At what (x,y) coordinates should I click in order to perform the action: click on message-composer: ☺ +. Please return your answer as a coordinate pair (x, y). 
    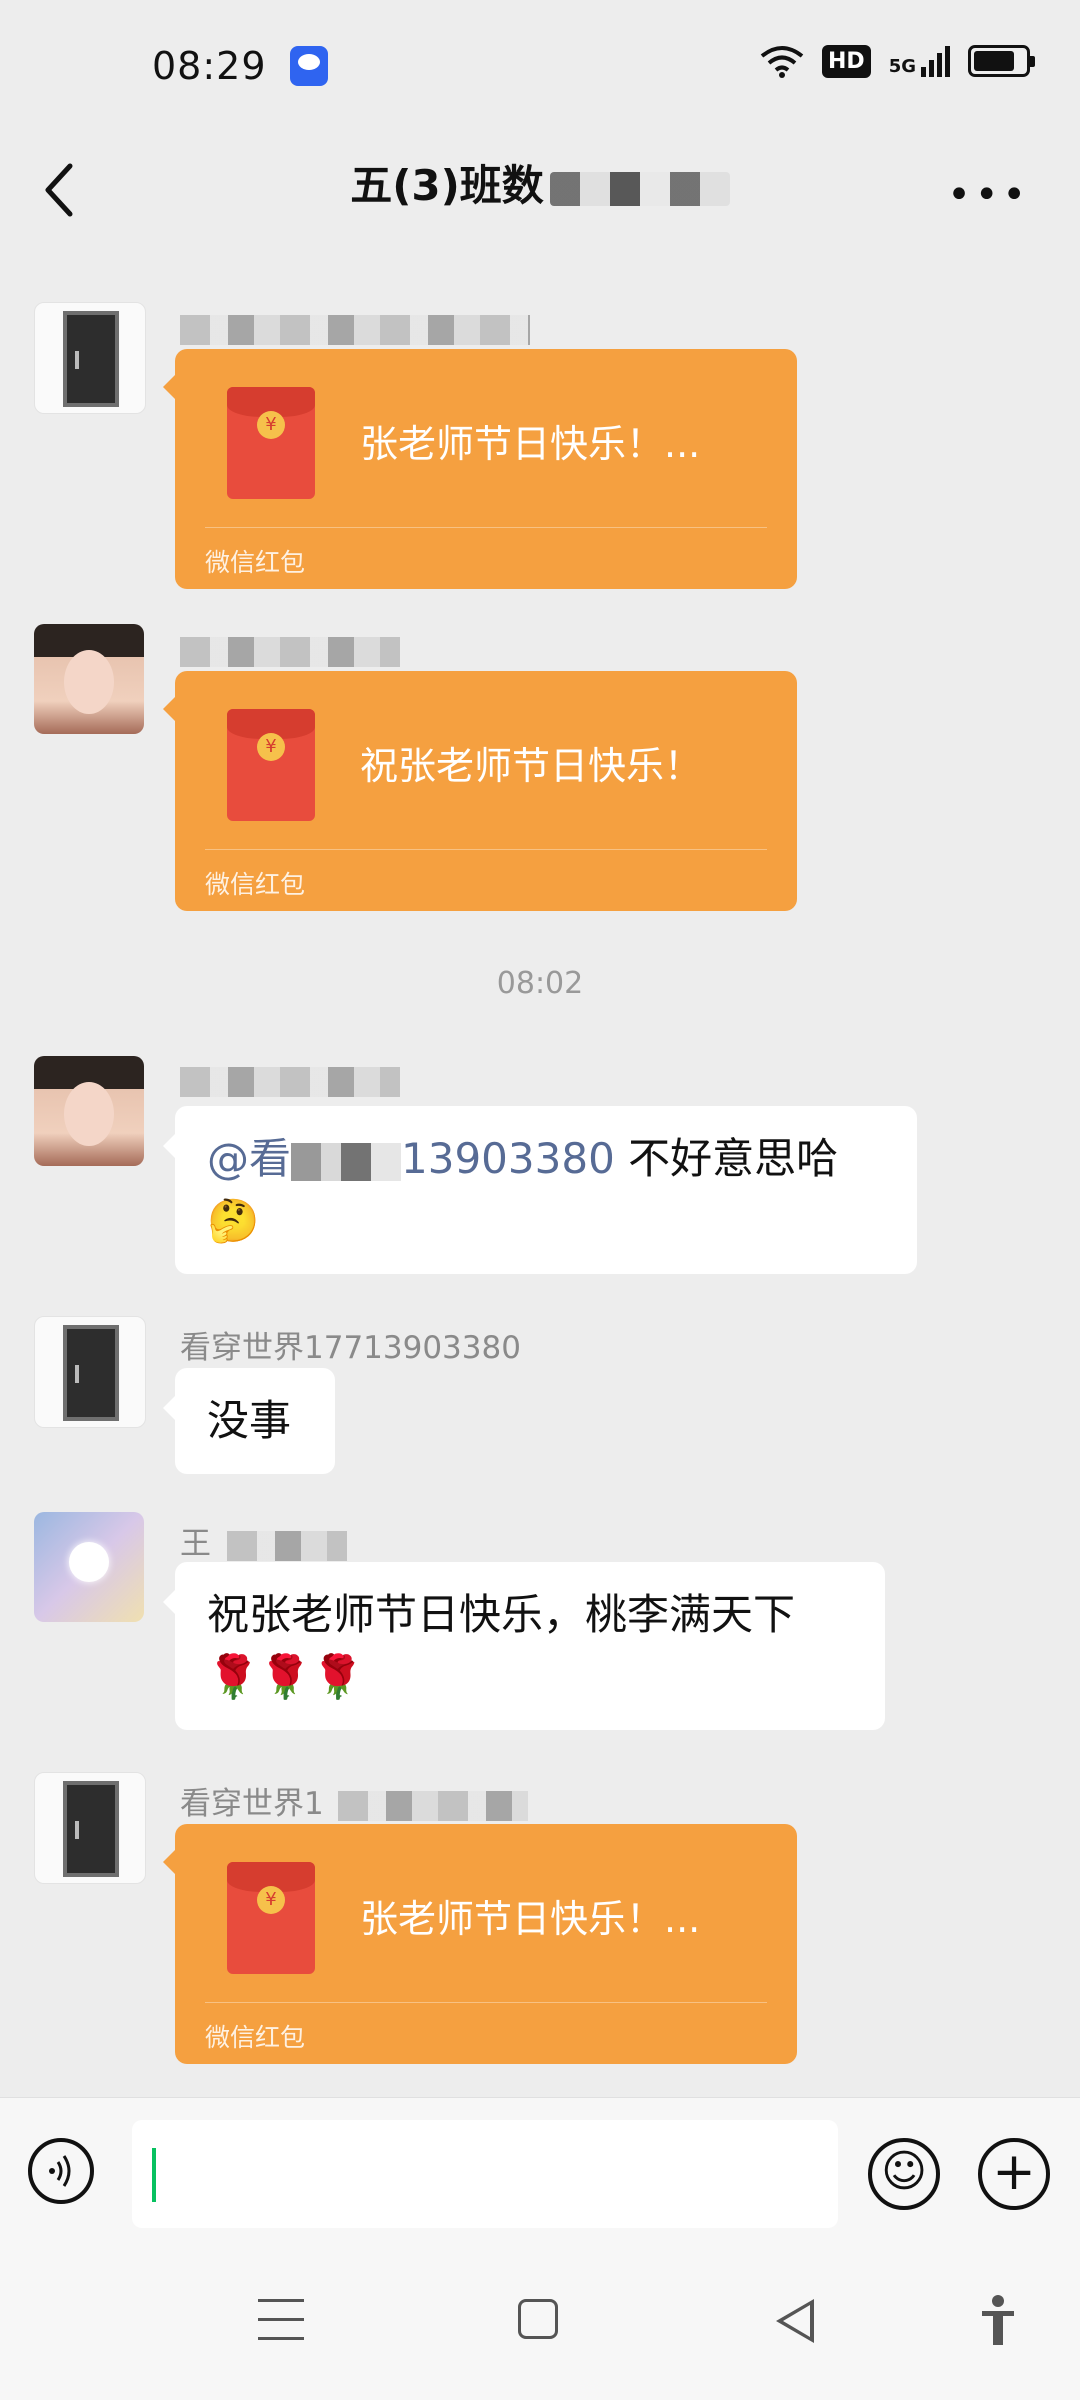
    Looking at the image, I should click on (540, 2172).